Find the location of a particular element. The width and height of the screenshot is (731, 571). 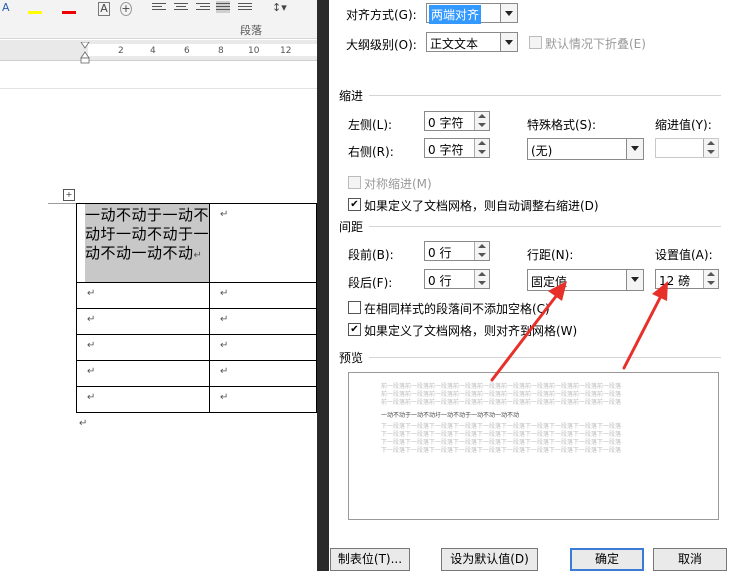

spacing-before-spinner: 0 行 is located at coordinates (457, 251).